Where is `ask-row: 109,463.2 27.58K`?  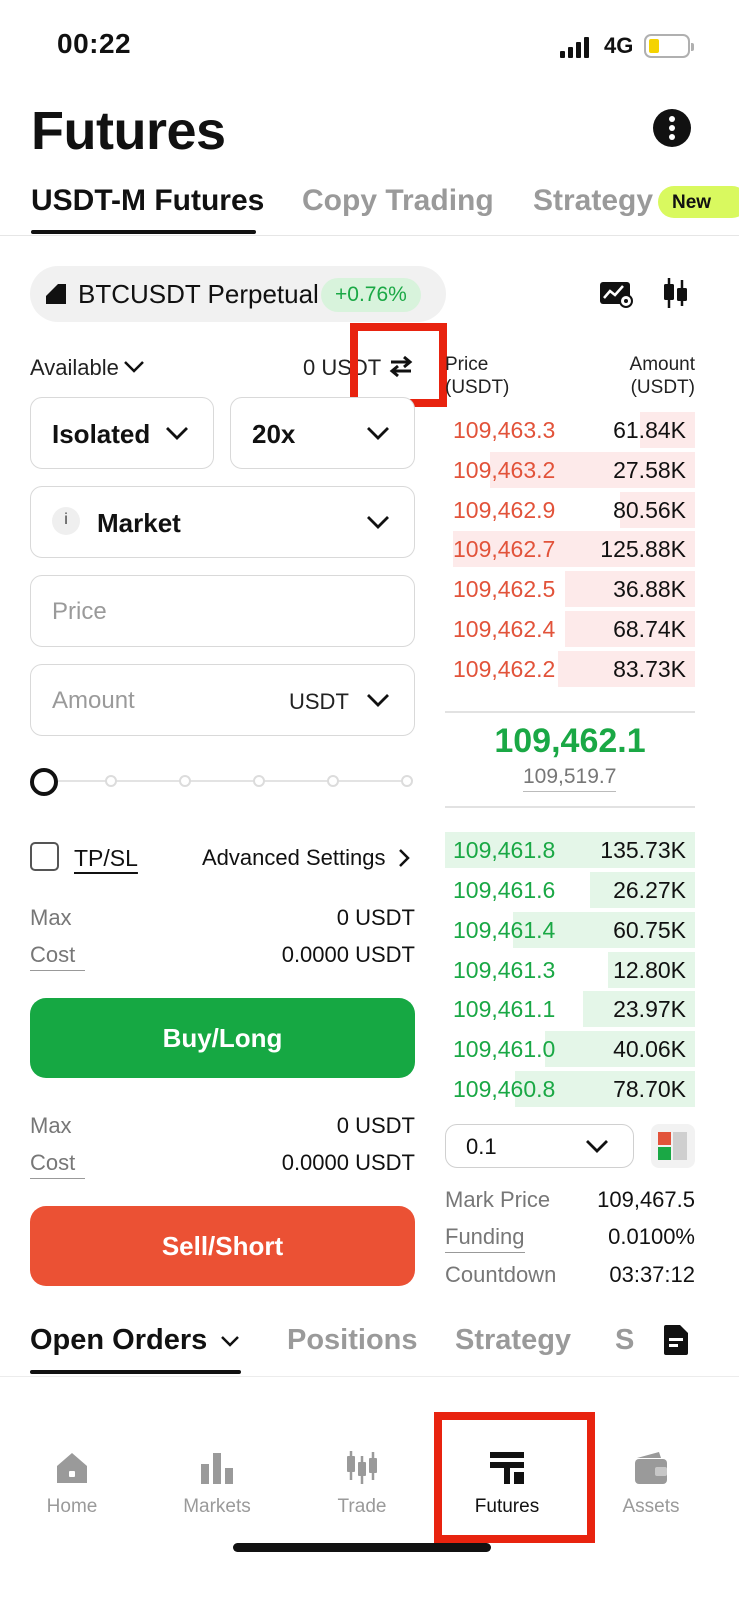
ask-row: 109,463.2 27.58K is located at coordinates (570, 470).